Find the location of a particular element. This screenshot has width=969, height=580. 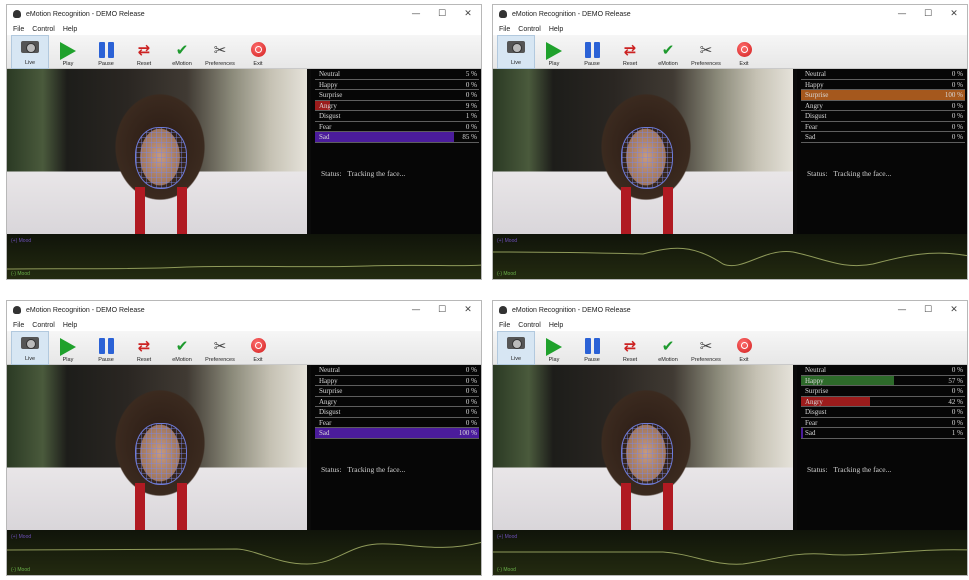

play-icon is located at coordinates (554, 51).